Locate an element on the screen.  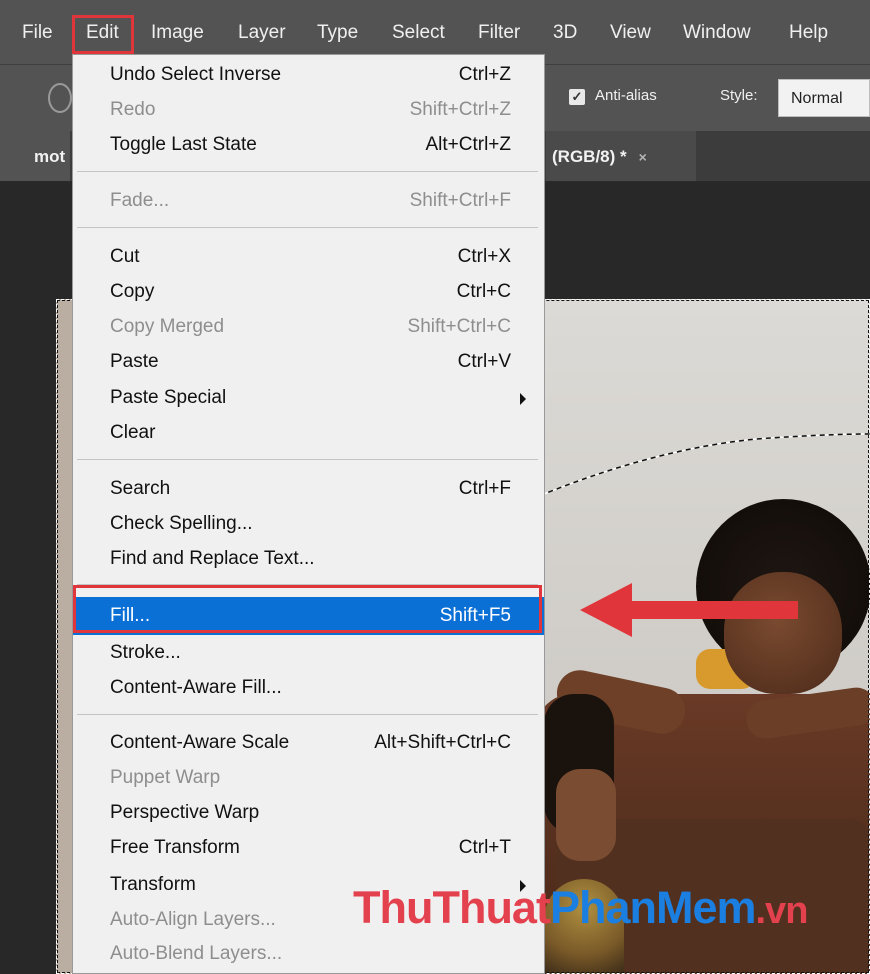
menu-item-copy: Copy Ctrl+C is located at coordinates (308, 291).